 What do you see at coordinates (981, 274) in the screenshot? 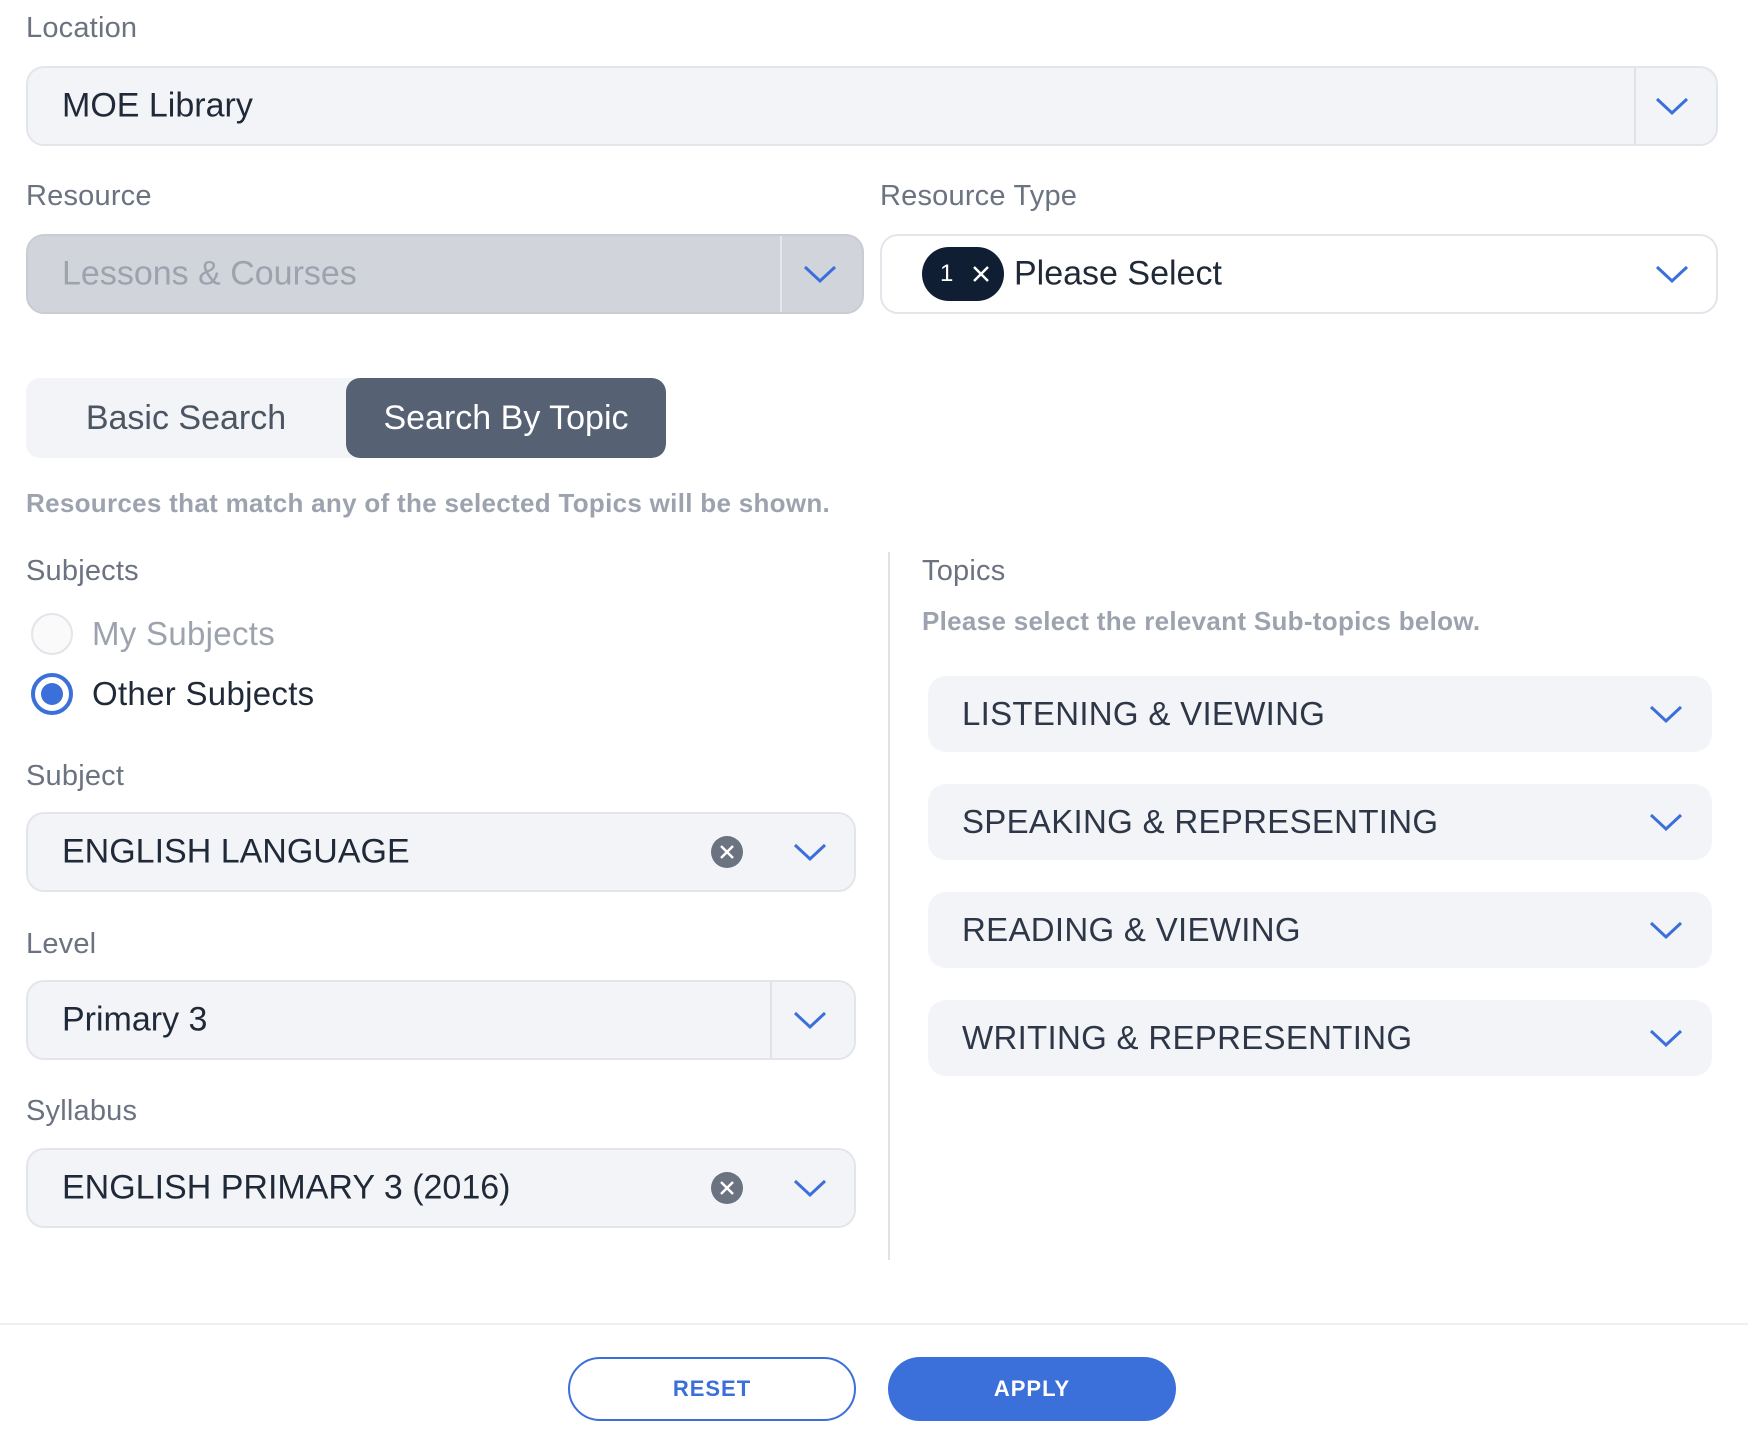
I see `close-icon` at bounding box center [981, 274].